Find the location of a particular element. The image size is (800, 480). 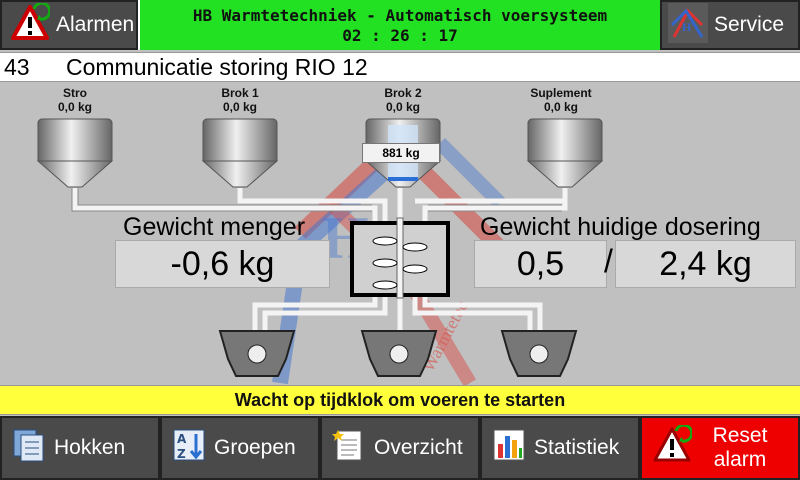

silo-label-brok1: Brok 1 0,0 kg is located at coordinates (240, 100).